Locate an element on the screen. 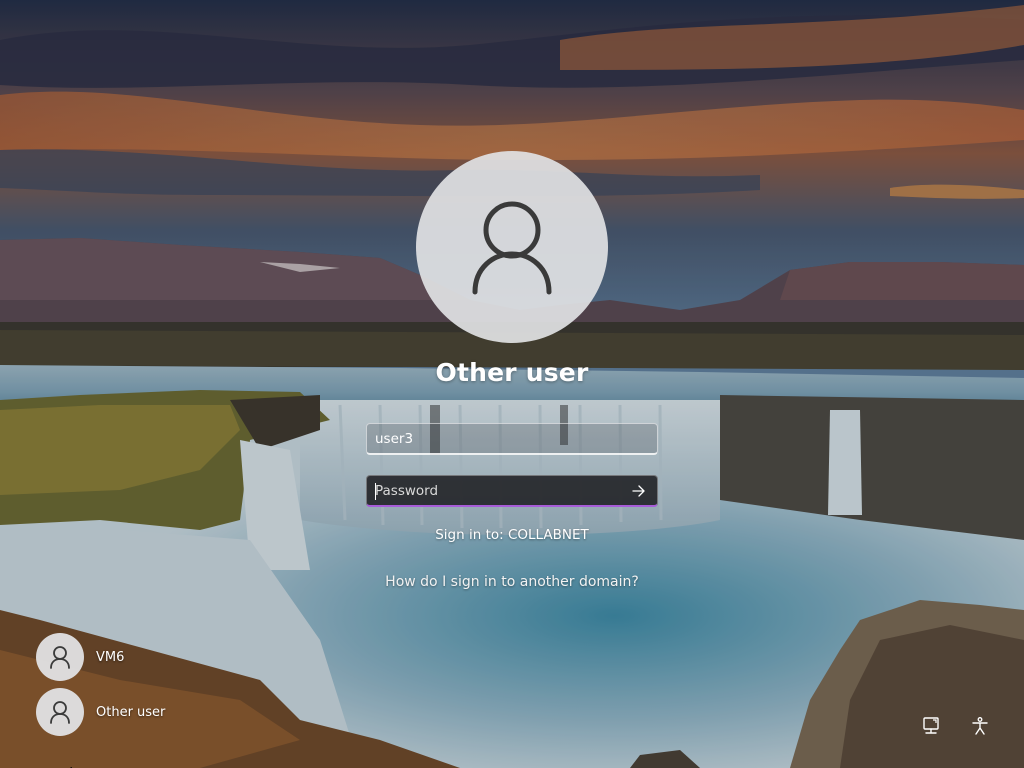 The height and width of the screenshot is (768, 1024). accessibility-button is located at coordinates (980, 726).